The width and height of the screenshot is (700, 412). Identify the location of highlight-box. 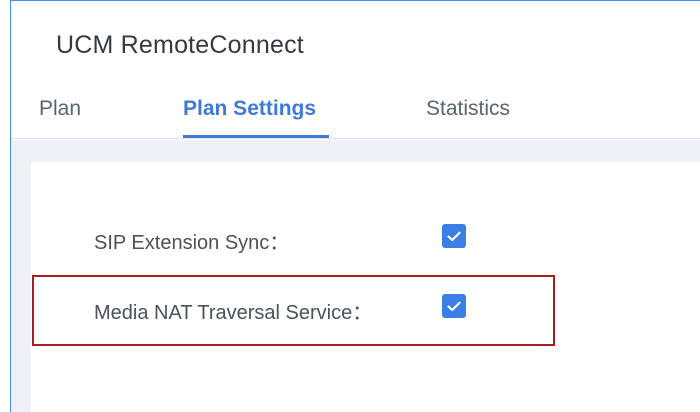
(293, 310).